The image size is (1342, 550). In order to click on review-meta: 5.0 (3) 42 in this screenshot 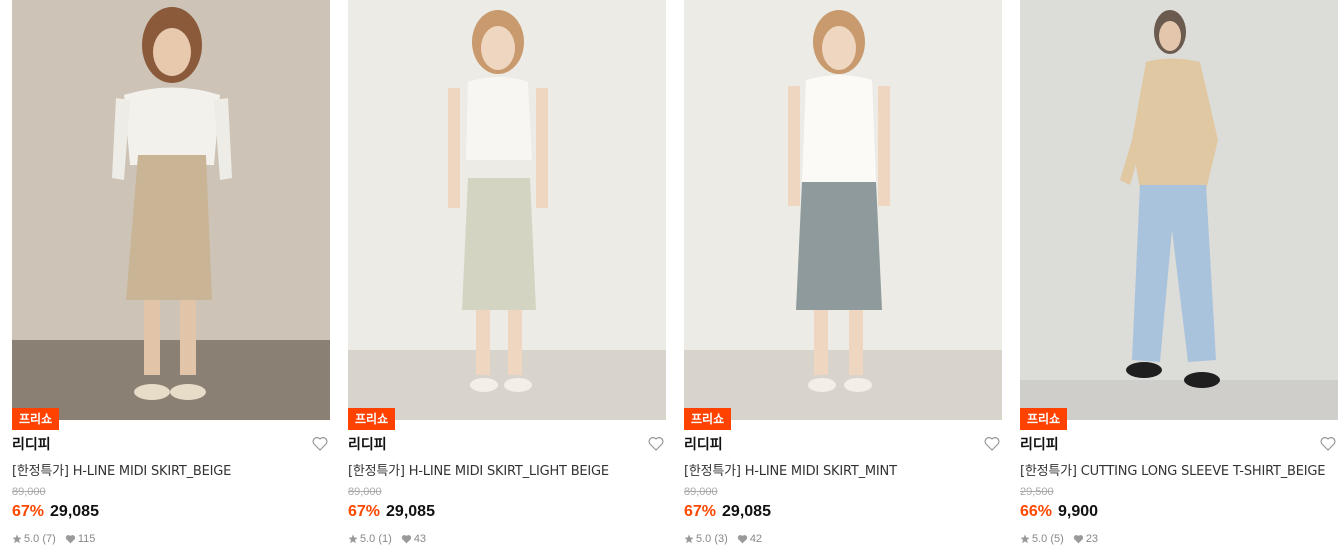, I will do `click(723, 539)`.